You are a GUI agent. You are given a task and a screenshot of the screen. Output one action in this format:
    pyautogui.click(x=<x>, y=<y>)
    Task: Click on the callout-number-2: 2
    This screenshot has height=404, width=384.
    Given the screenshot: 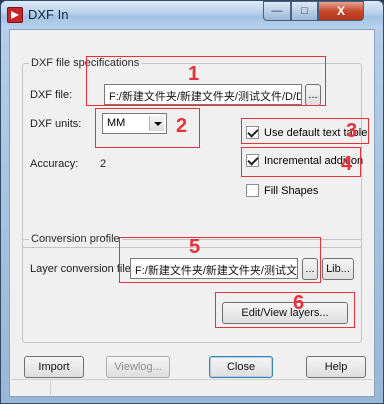 What is the action you would take?
    pyautogui.click(x=182, y=126)
    